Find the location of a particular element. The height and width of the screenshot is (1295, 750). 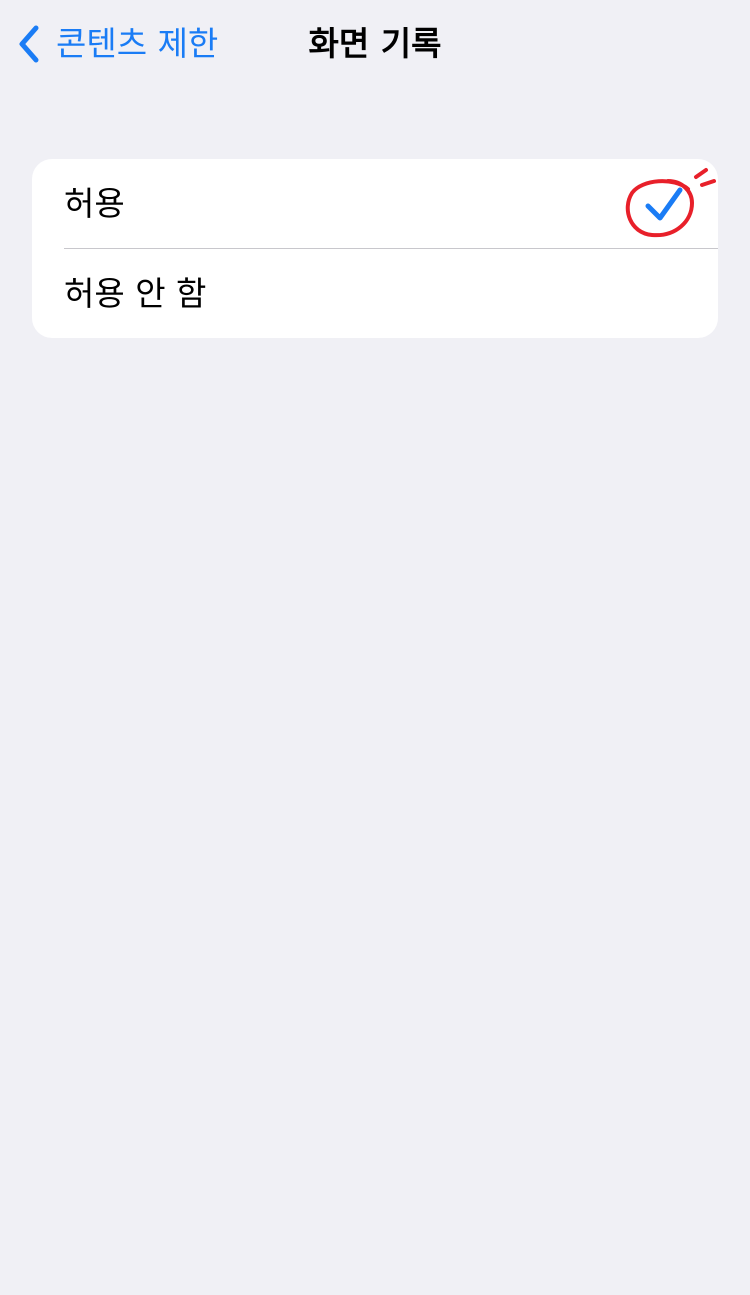

selected-indicator is located at coordinates (670, 205).